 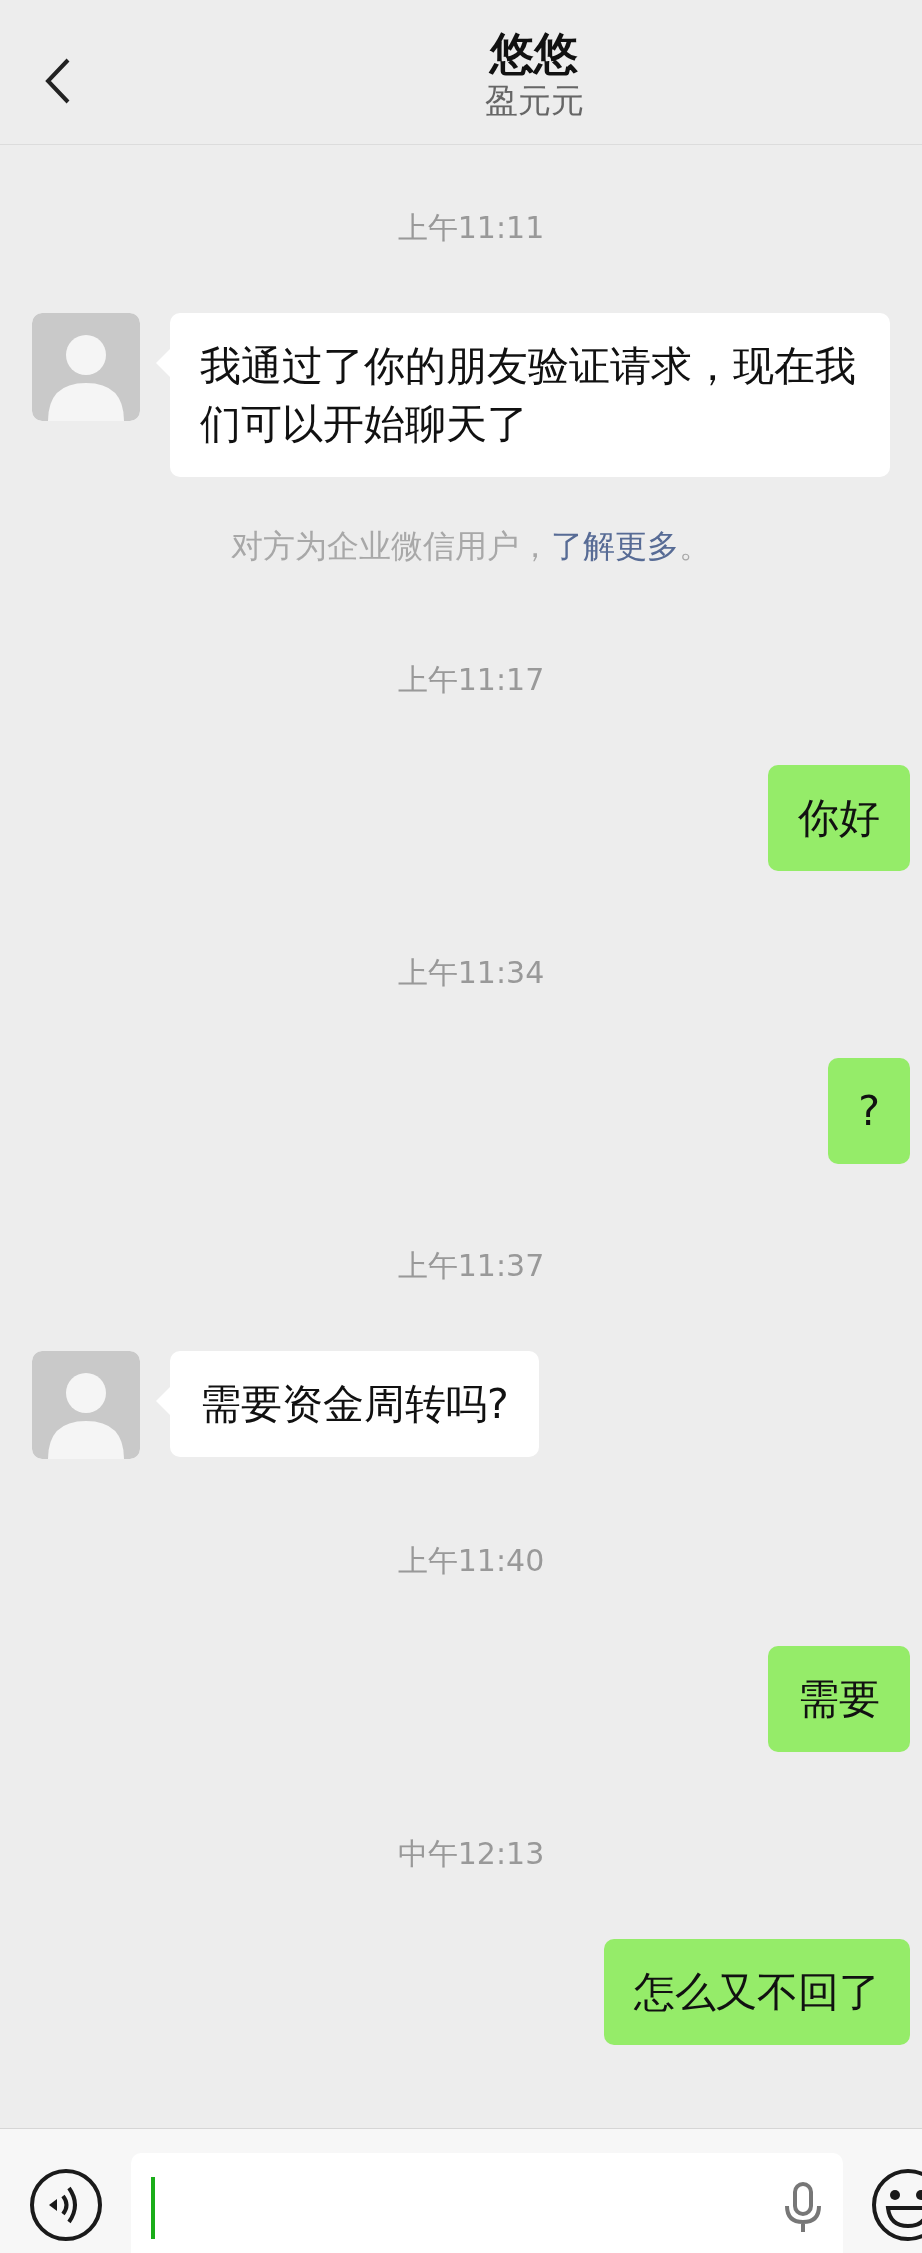 What do you see at coordinates (803, 2208) in the screenshot?
I see `microphone-icon` at bounding box center [803, 2208].